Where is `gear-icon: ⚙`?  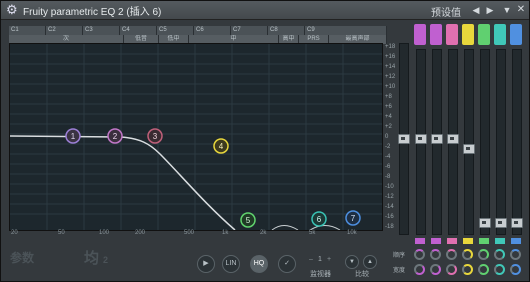 gear-icon: ⚙ is located at coordinates (13, 10).